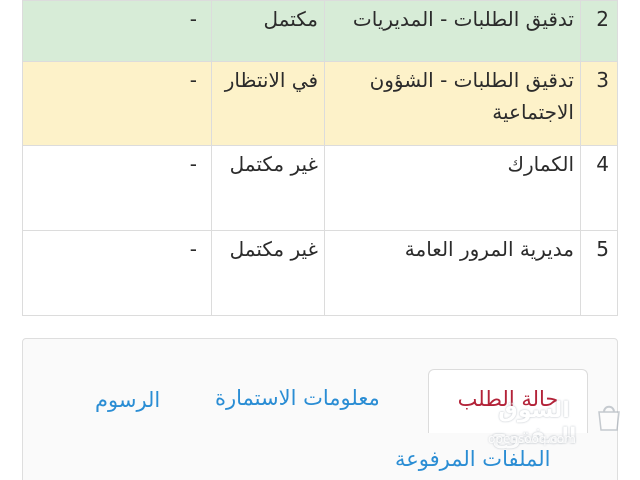 This screenshot has height=480, width=640. What do you see at coordinates (532, 439) in the screenshot?
I see `watermark-site: opensooq.com` at bounding box center [532, 439].